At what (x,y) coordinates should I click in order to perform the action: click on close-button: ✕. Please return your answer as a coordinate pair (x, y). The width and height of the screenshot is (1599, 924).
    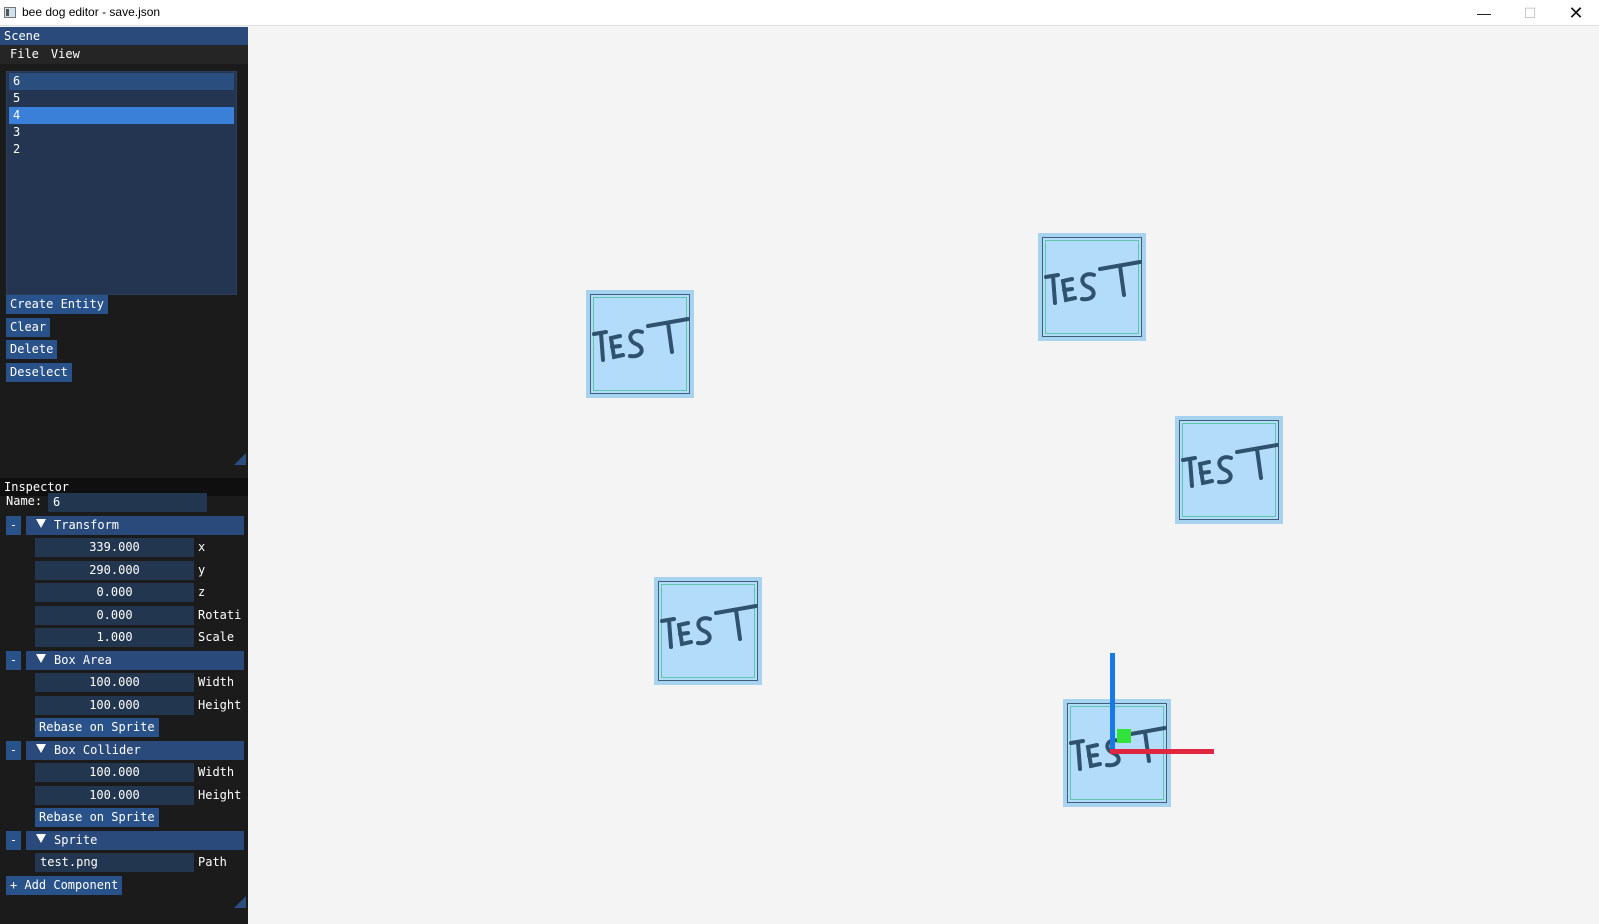
    Looking at the image, I should click on (1576, 13).